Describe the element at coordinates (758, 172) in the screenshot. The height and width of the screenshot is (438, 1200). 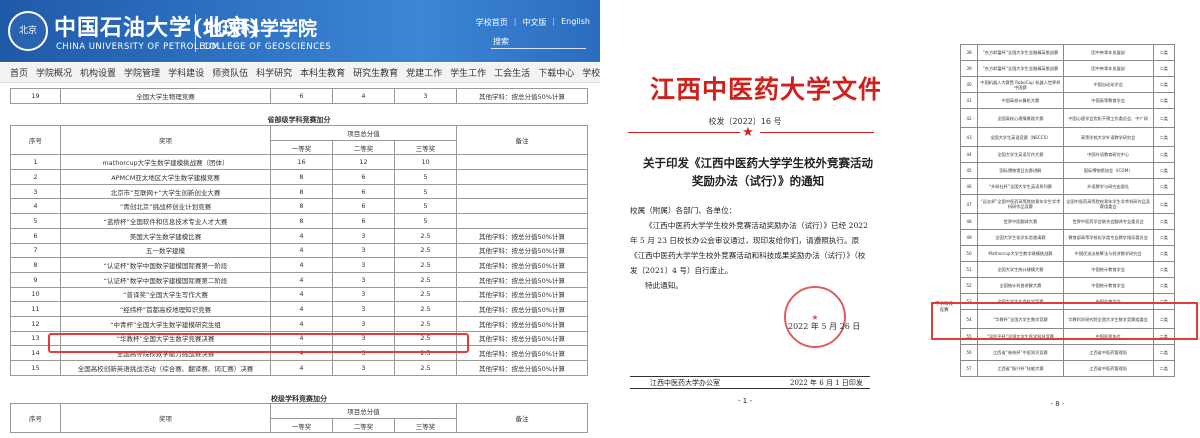
I see `notice-heading: 关于印发《江西中医药大学学生校外竞赛活动奖励办法（试行）》的通知` at that location.